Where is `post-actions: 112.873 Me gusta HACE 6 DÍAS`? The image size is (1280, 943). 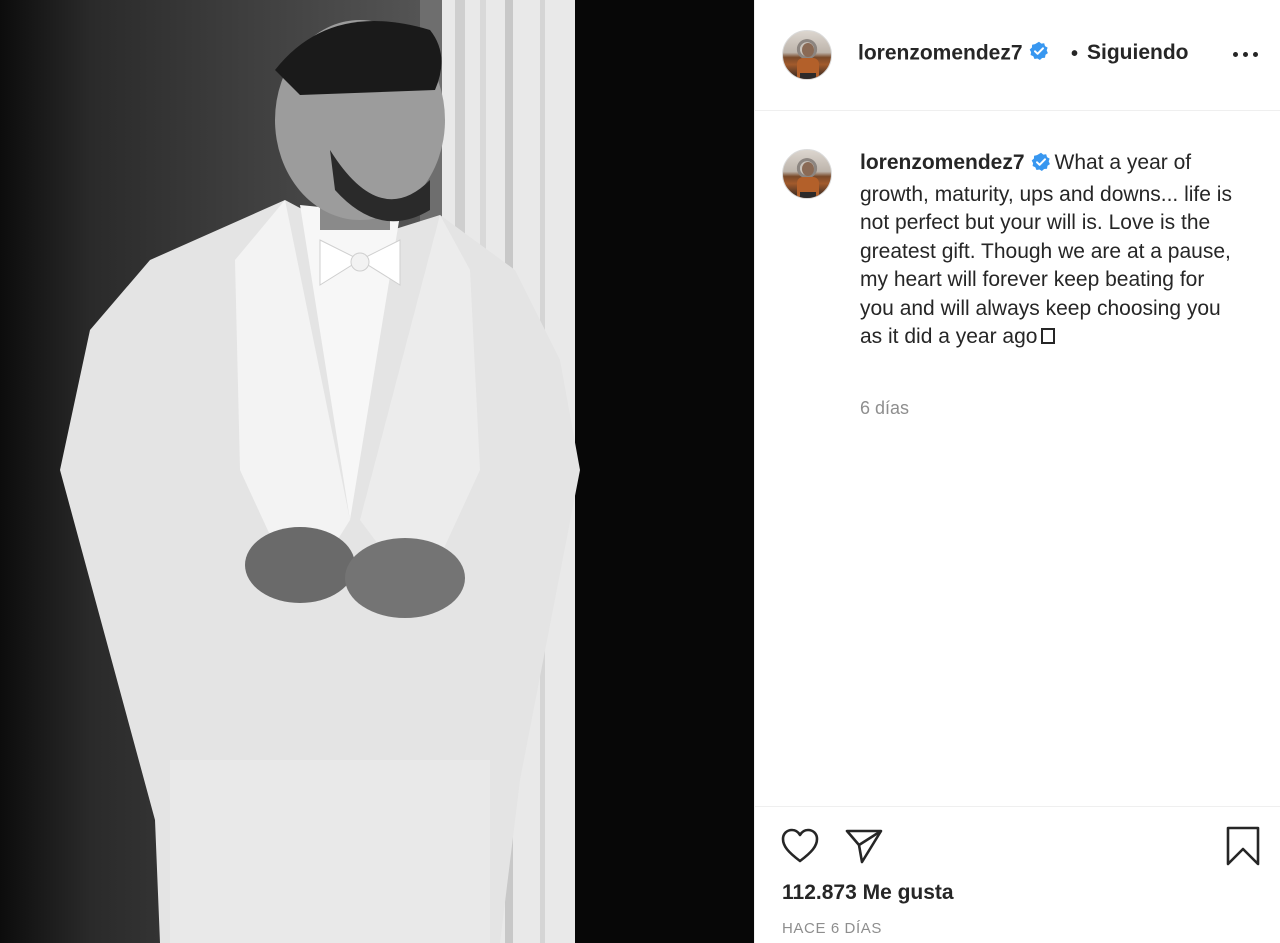
post-actions: 112.873 Me gusta HACE 6 DÍAS is located at coordinates (1017, 874).